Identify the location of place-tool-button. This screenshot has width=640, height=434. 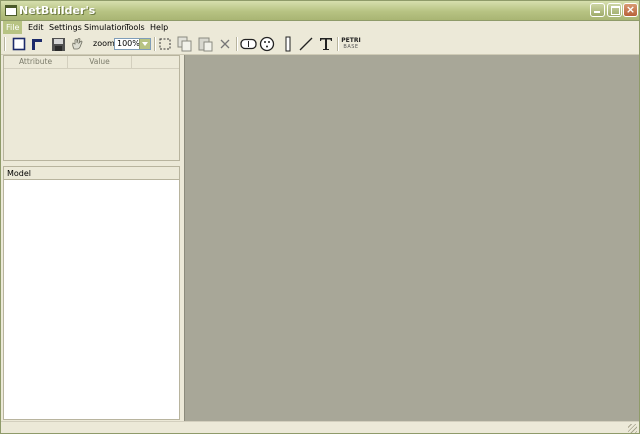
(267, 44).